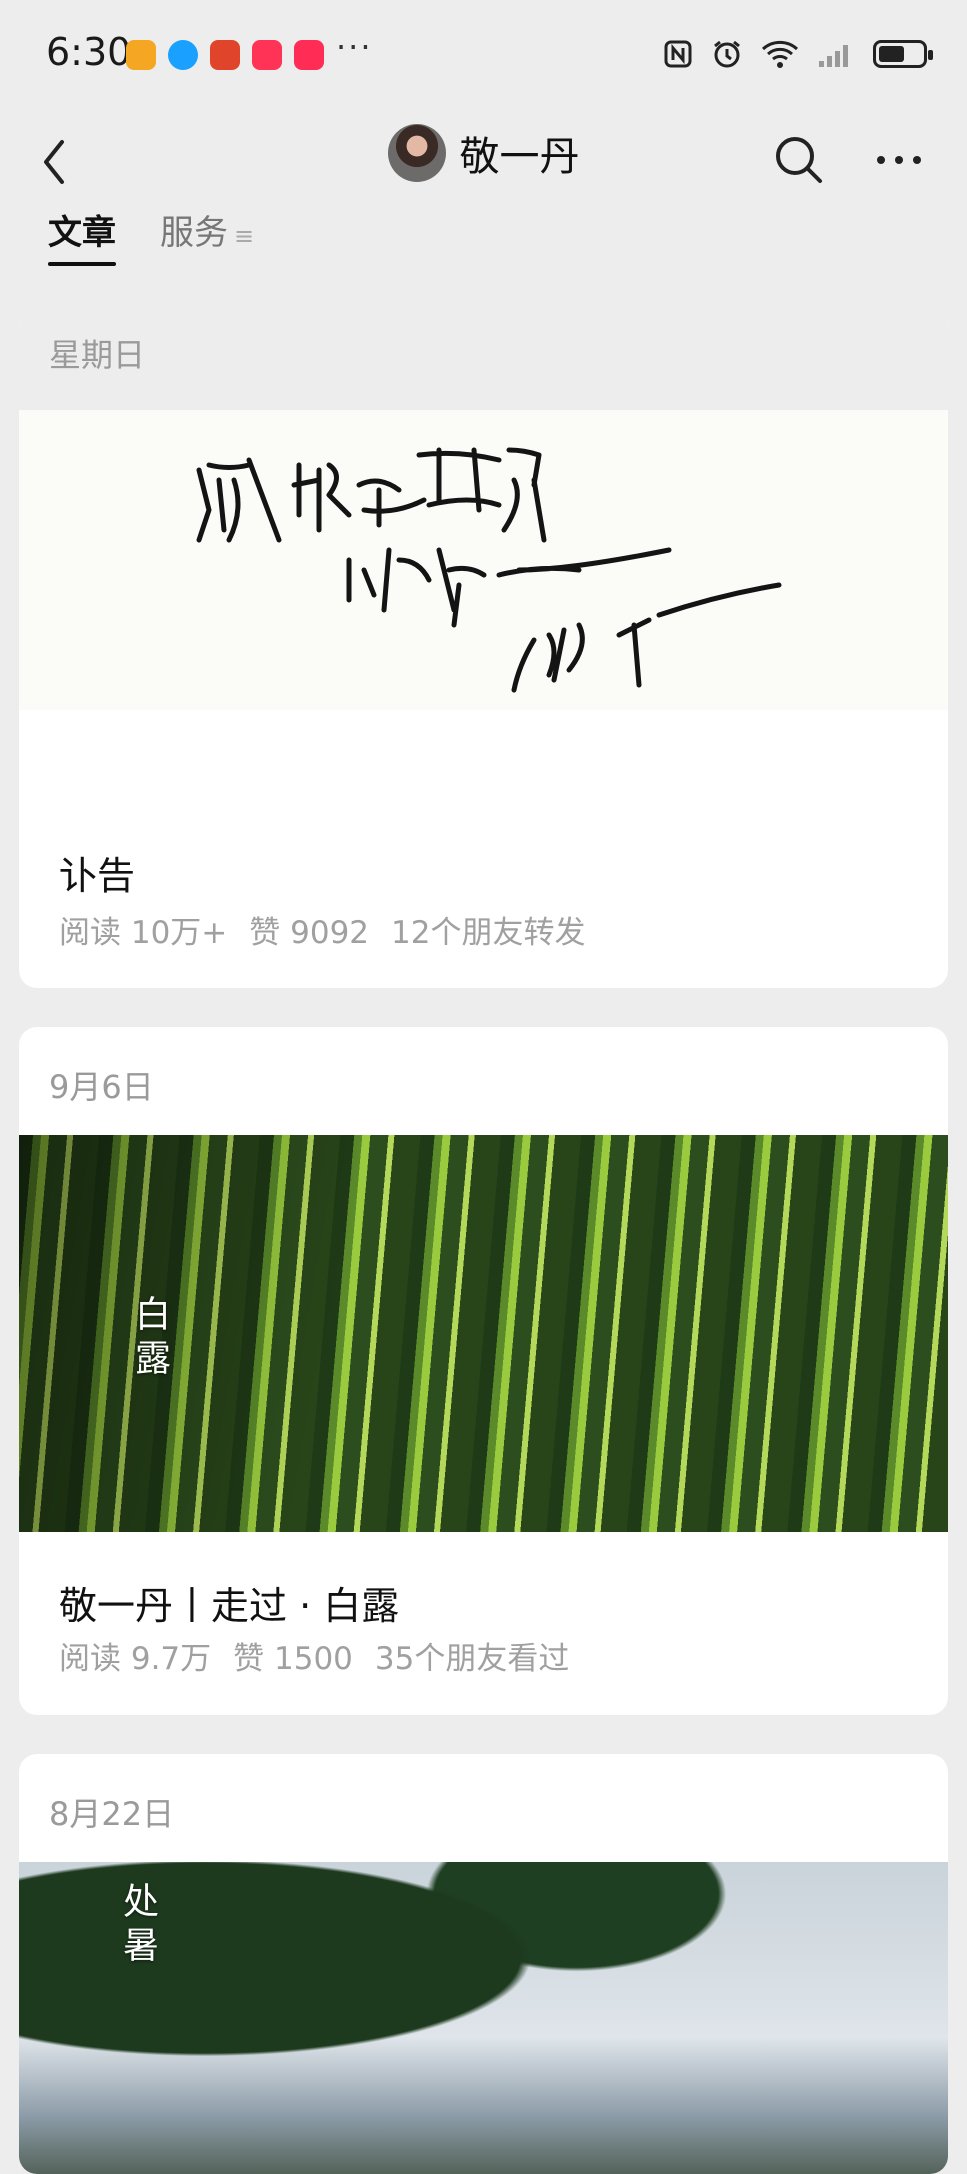 The width and height of the screenshot is (967, 2174). Describe the element at coordinates (293, 1659) in the screenshot. I see `like-count: 赞 1500` at that location.